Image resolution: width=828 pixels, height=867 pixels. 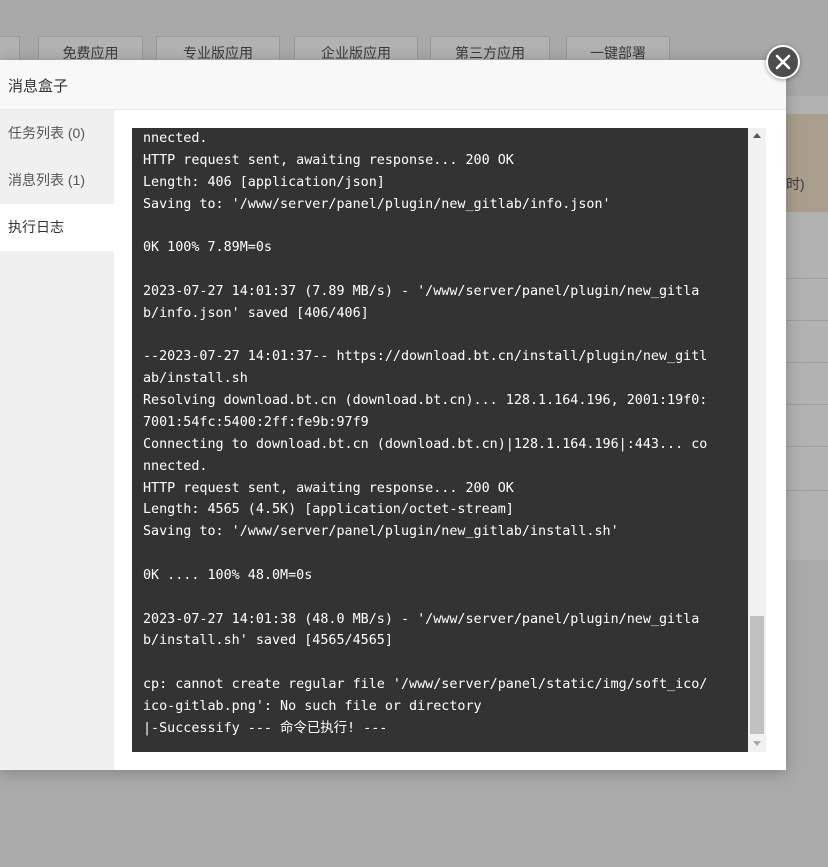 I want to click on modal-title: 消息盒子, so click(x=38, y=86).